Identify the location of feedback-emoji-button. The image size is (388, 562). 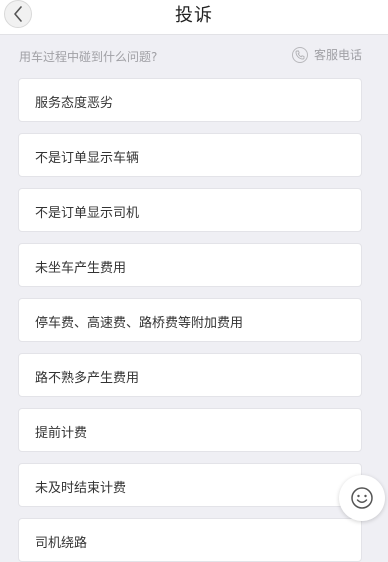
(362, 498).